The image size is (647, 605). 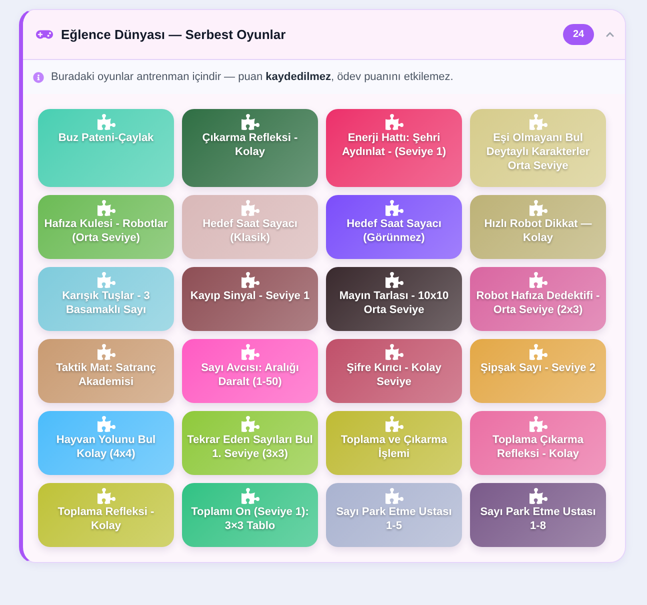 I want to click on game-tile: Şifre Kırıcı - Kolay Seviye, so click(x=394, y=371).